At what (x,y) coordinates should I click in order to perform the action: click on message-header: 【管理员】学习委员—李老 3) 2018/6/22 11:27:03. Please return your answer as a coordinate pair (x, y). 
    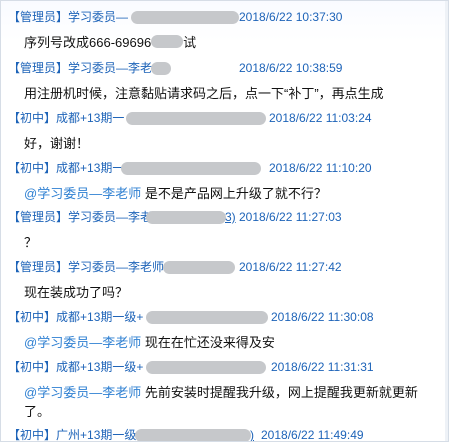
    Looking at the image, I should click on (224, 217).